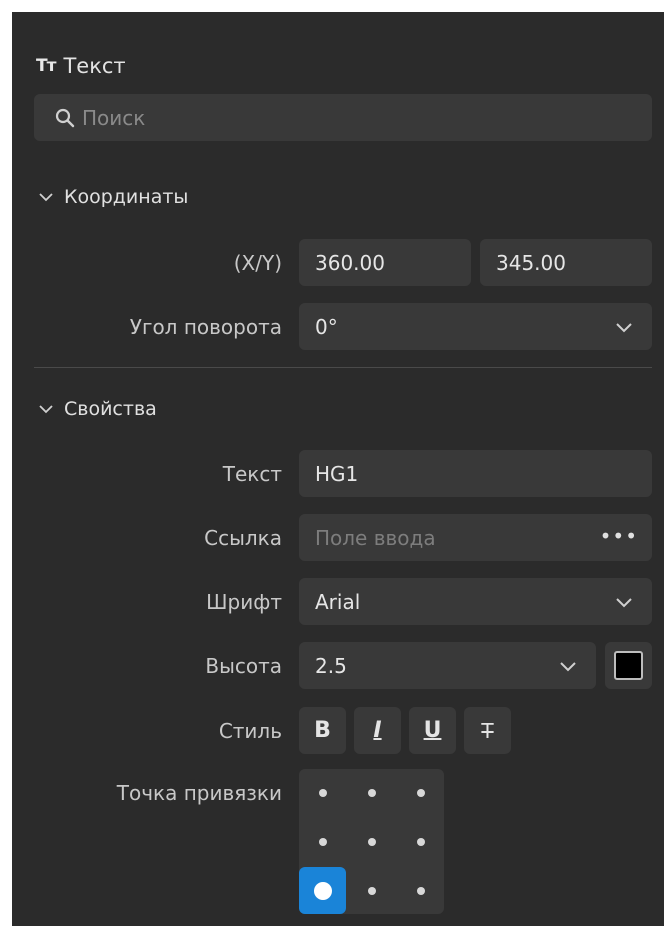 Image resolution: width=664 pixels, height=926 pixels. What do you see at coordinates (619, 536) in the screenshot?
I see `more-options-button: •••` at bounding box center [619, 536].